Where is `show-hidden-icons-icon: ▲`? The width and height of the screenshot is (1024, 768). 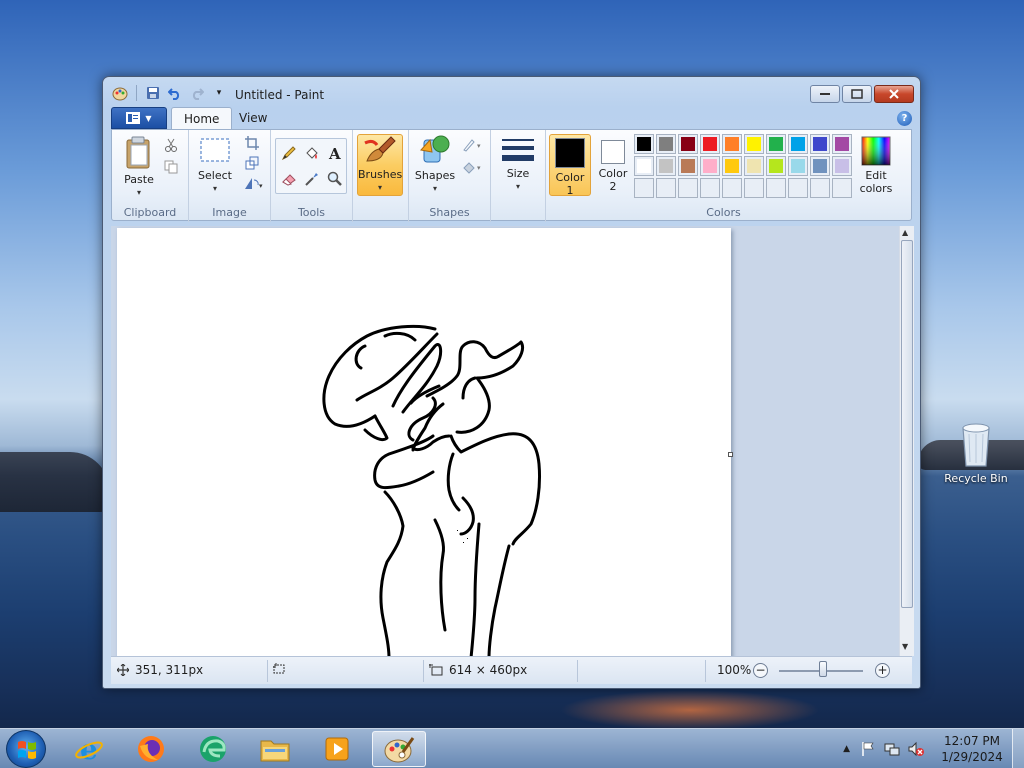
show-hidden-icons-icon: ▲ is located at coordinates (846, 749).